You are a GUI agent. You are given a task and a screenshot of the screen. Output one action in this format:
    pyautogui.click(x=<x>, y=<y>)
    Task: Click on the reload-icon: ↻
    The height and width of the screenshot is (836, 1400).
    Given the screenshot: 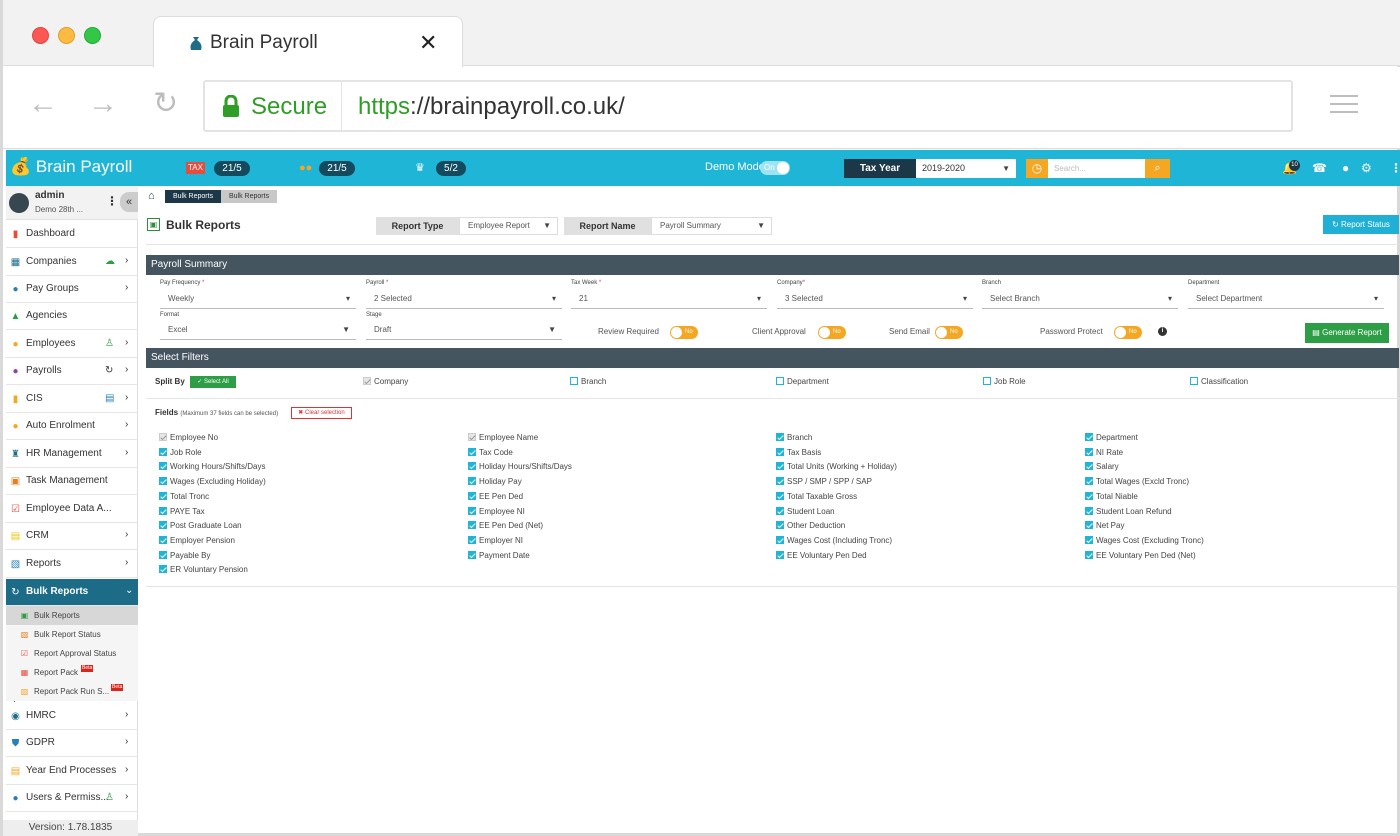 What is the action you would take?
    pyautogui.click(x=165, y=104)
    